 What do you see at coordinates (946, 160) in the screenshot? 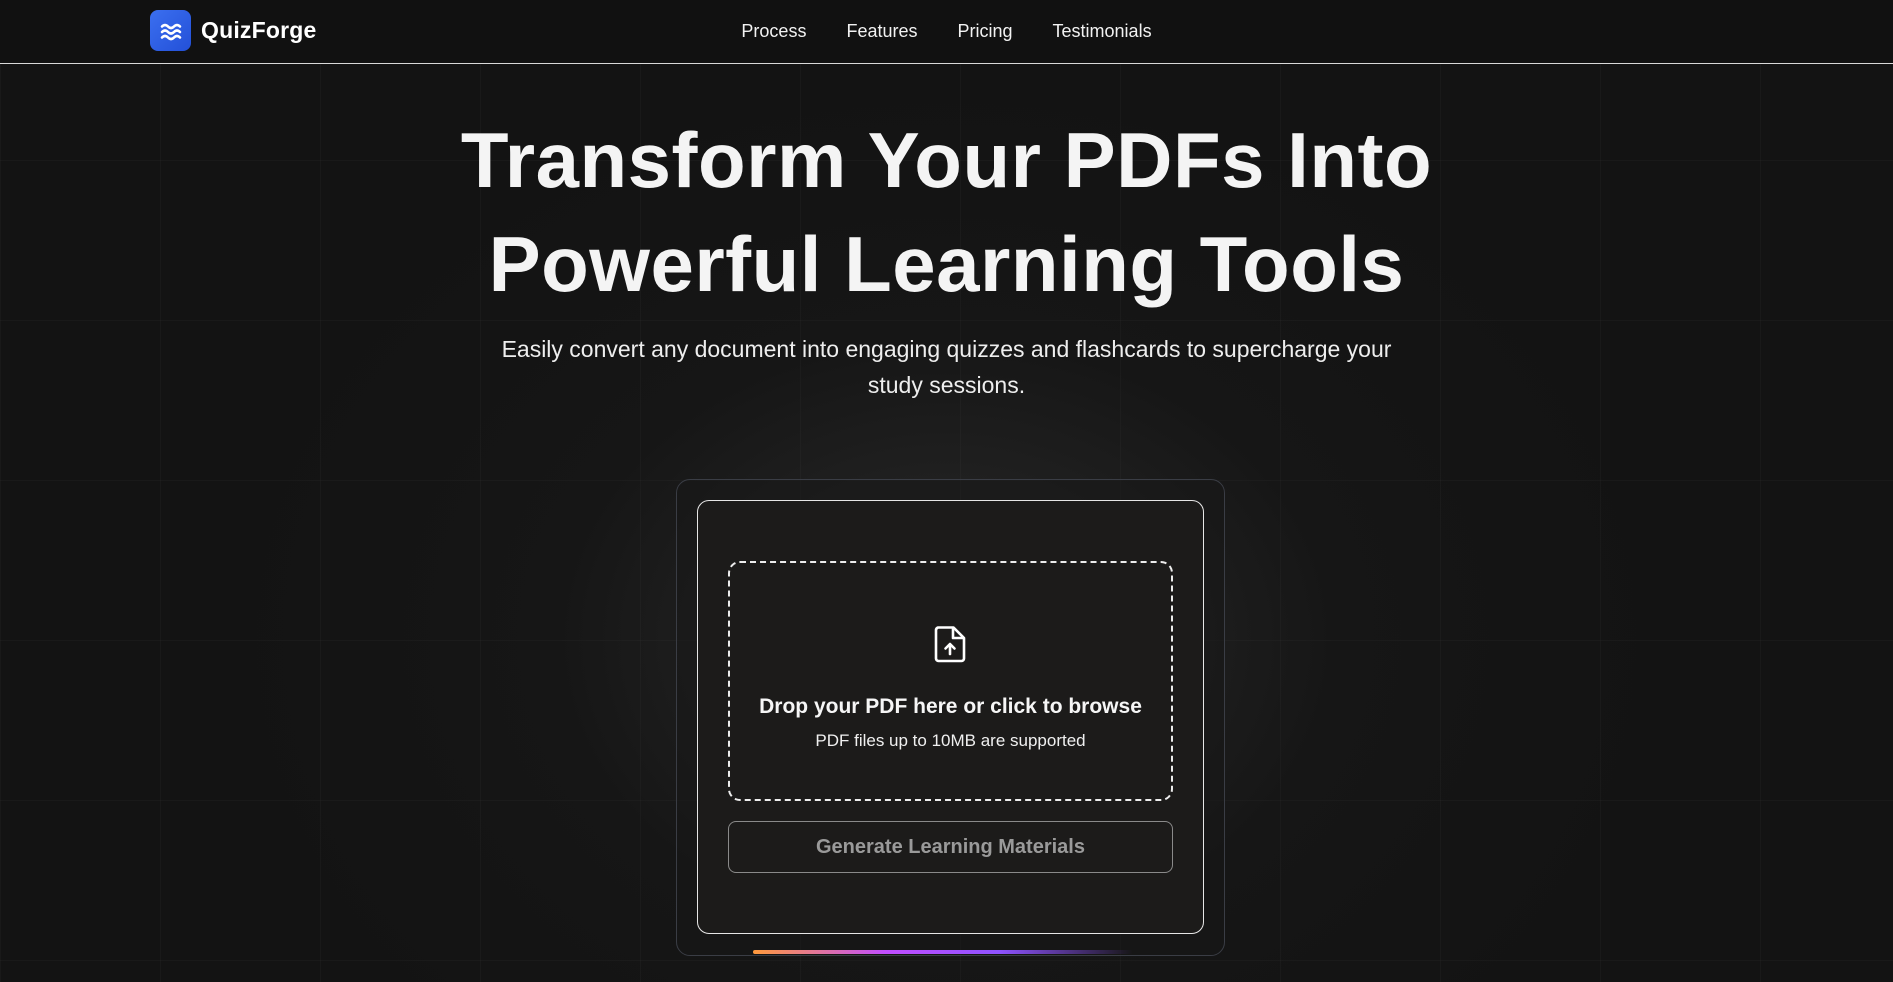
I see `hero-title-line-1: Transform Your PDFs Into` at bounding box center [946, 160].